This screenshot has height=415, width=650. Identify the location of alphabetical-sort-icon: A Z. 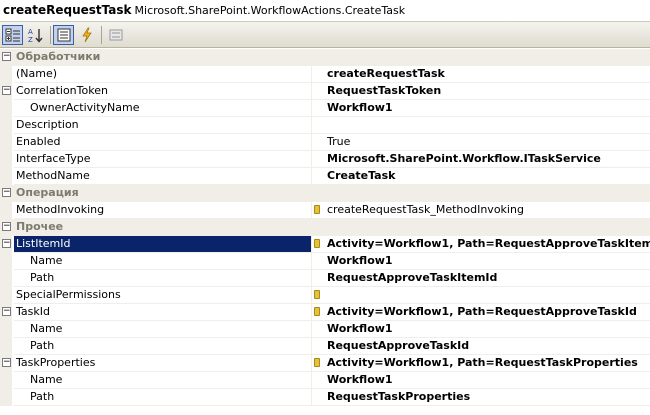
(35, 35).